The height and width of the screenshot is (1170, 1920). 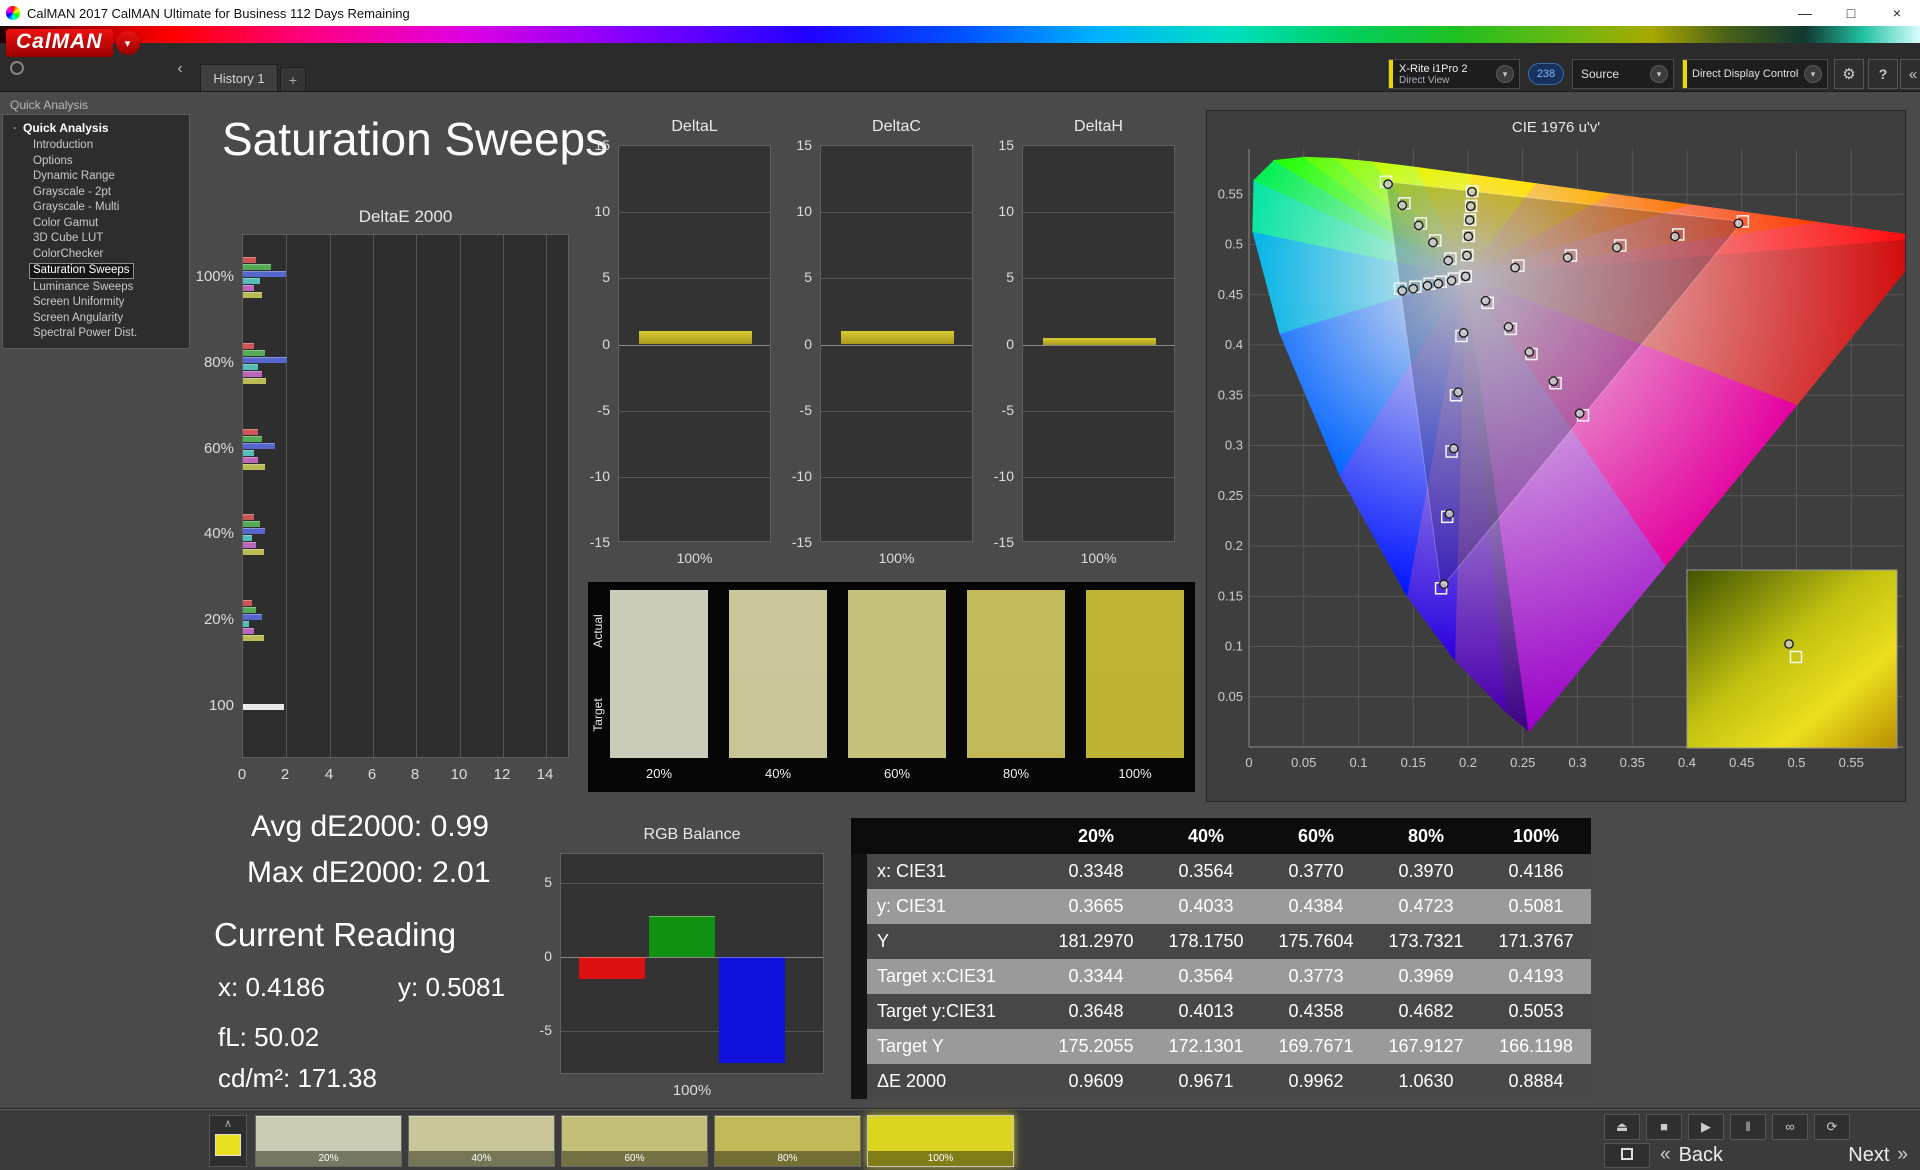 I want to click on comparator-actual-swatch-40%, so click(x=778, y=632).